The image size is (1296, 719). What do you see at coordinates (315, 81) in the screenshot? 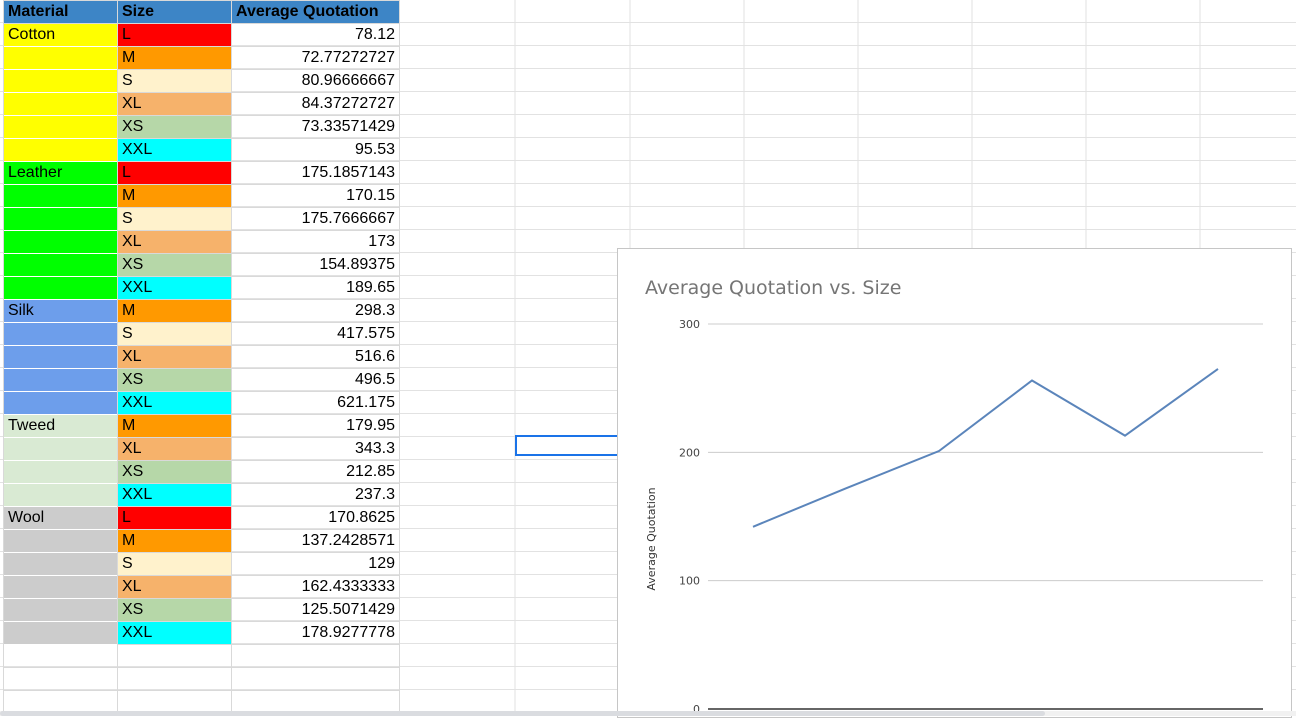
I see `average-quotation-cell: 80.96666667` at bounding box center [315, 81].